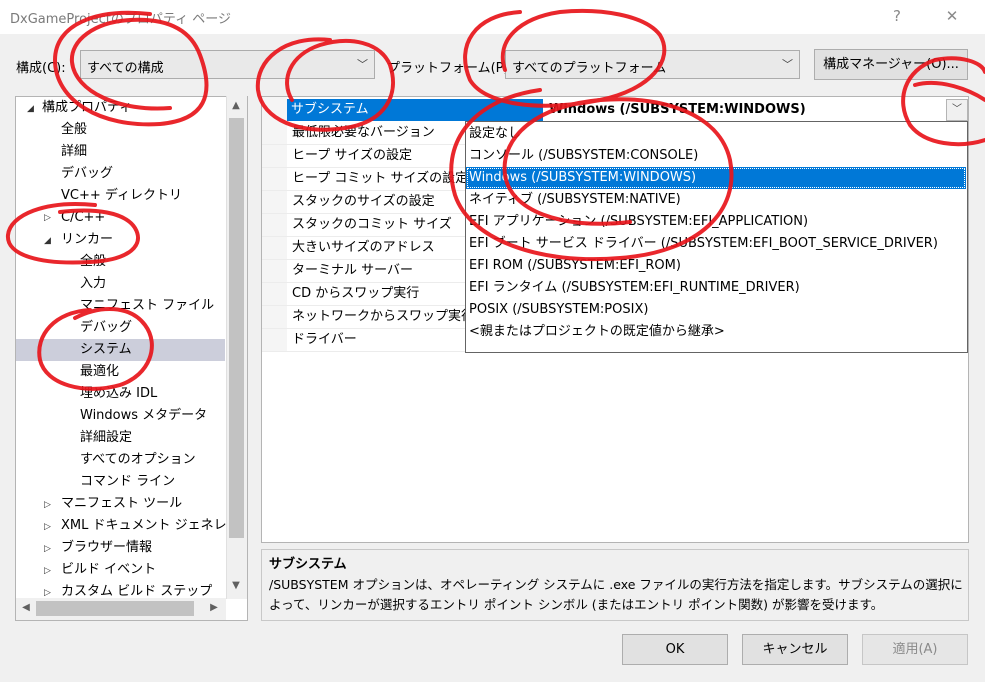 Image resolution: width=985 pixels, height=682 pixels. I want to click on subsystem-value: Windows (/SUBSYSTEM:WINDOWS), so click(745, 110).